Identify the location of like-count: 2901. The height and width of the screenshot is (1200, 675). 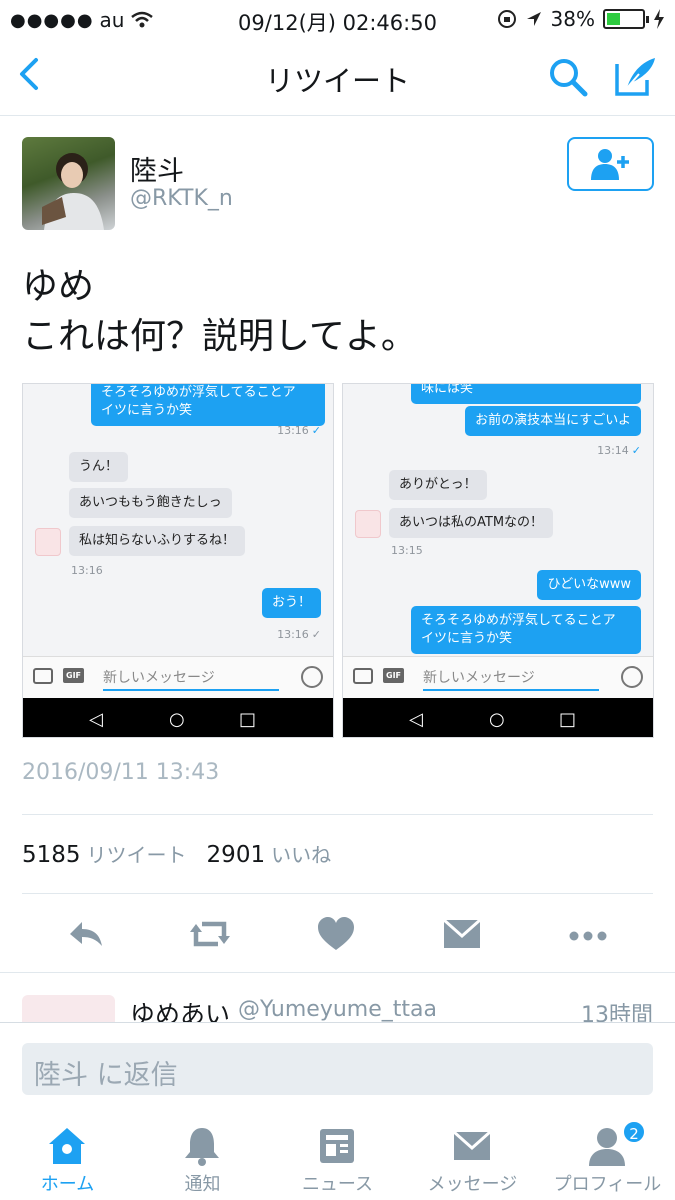
(236, 855).